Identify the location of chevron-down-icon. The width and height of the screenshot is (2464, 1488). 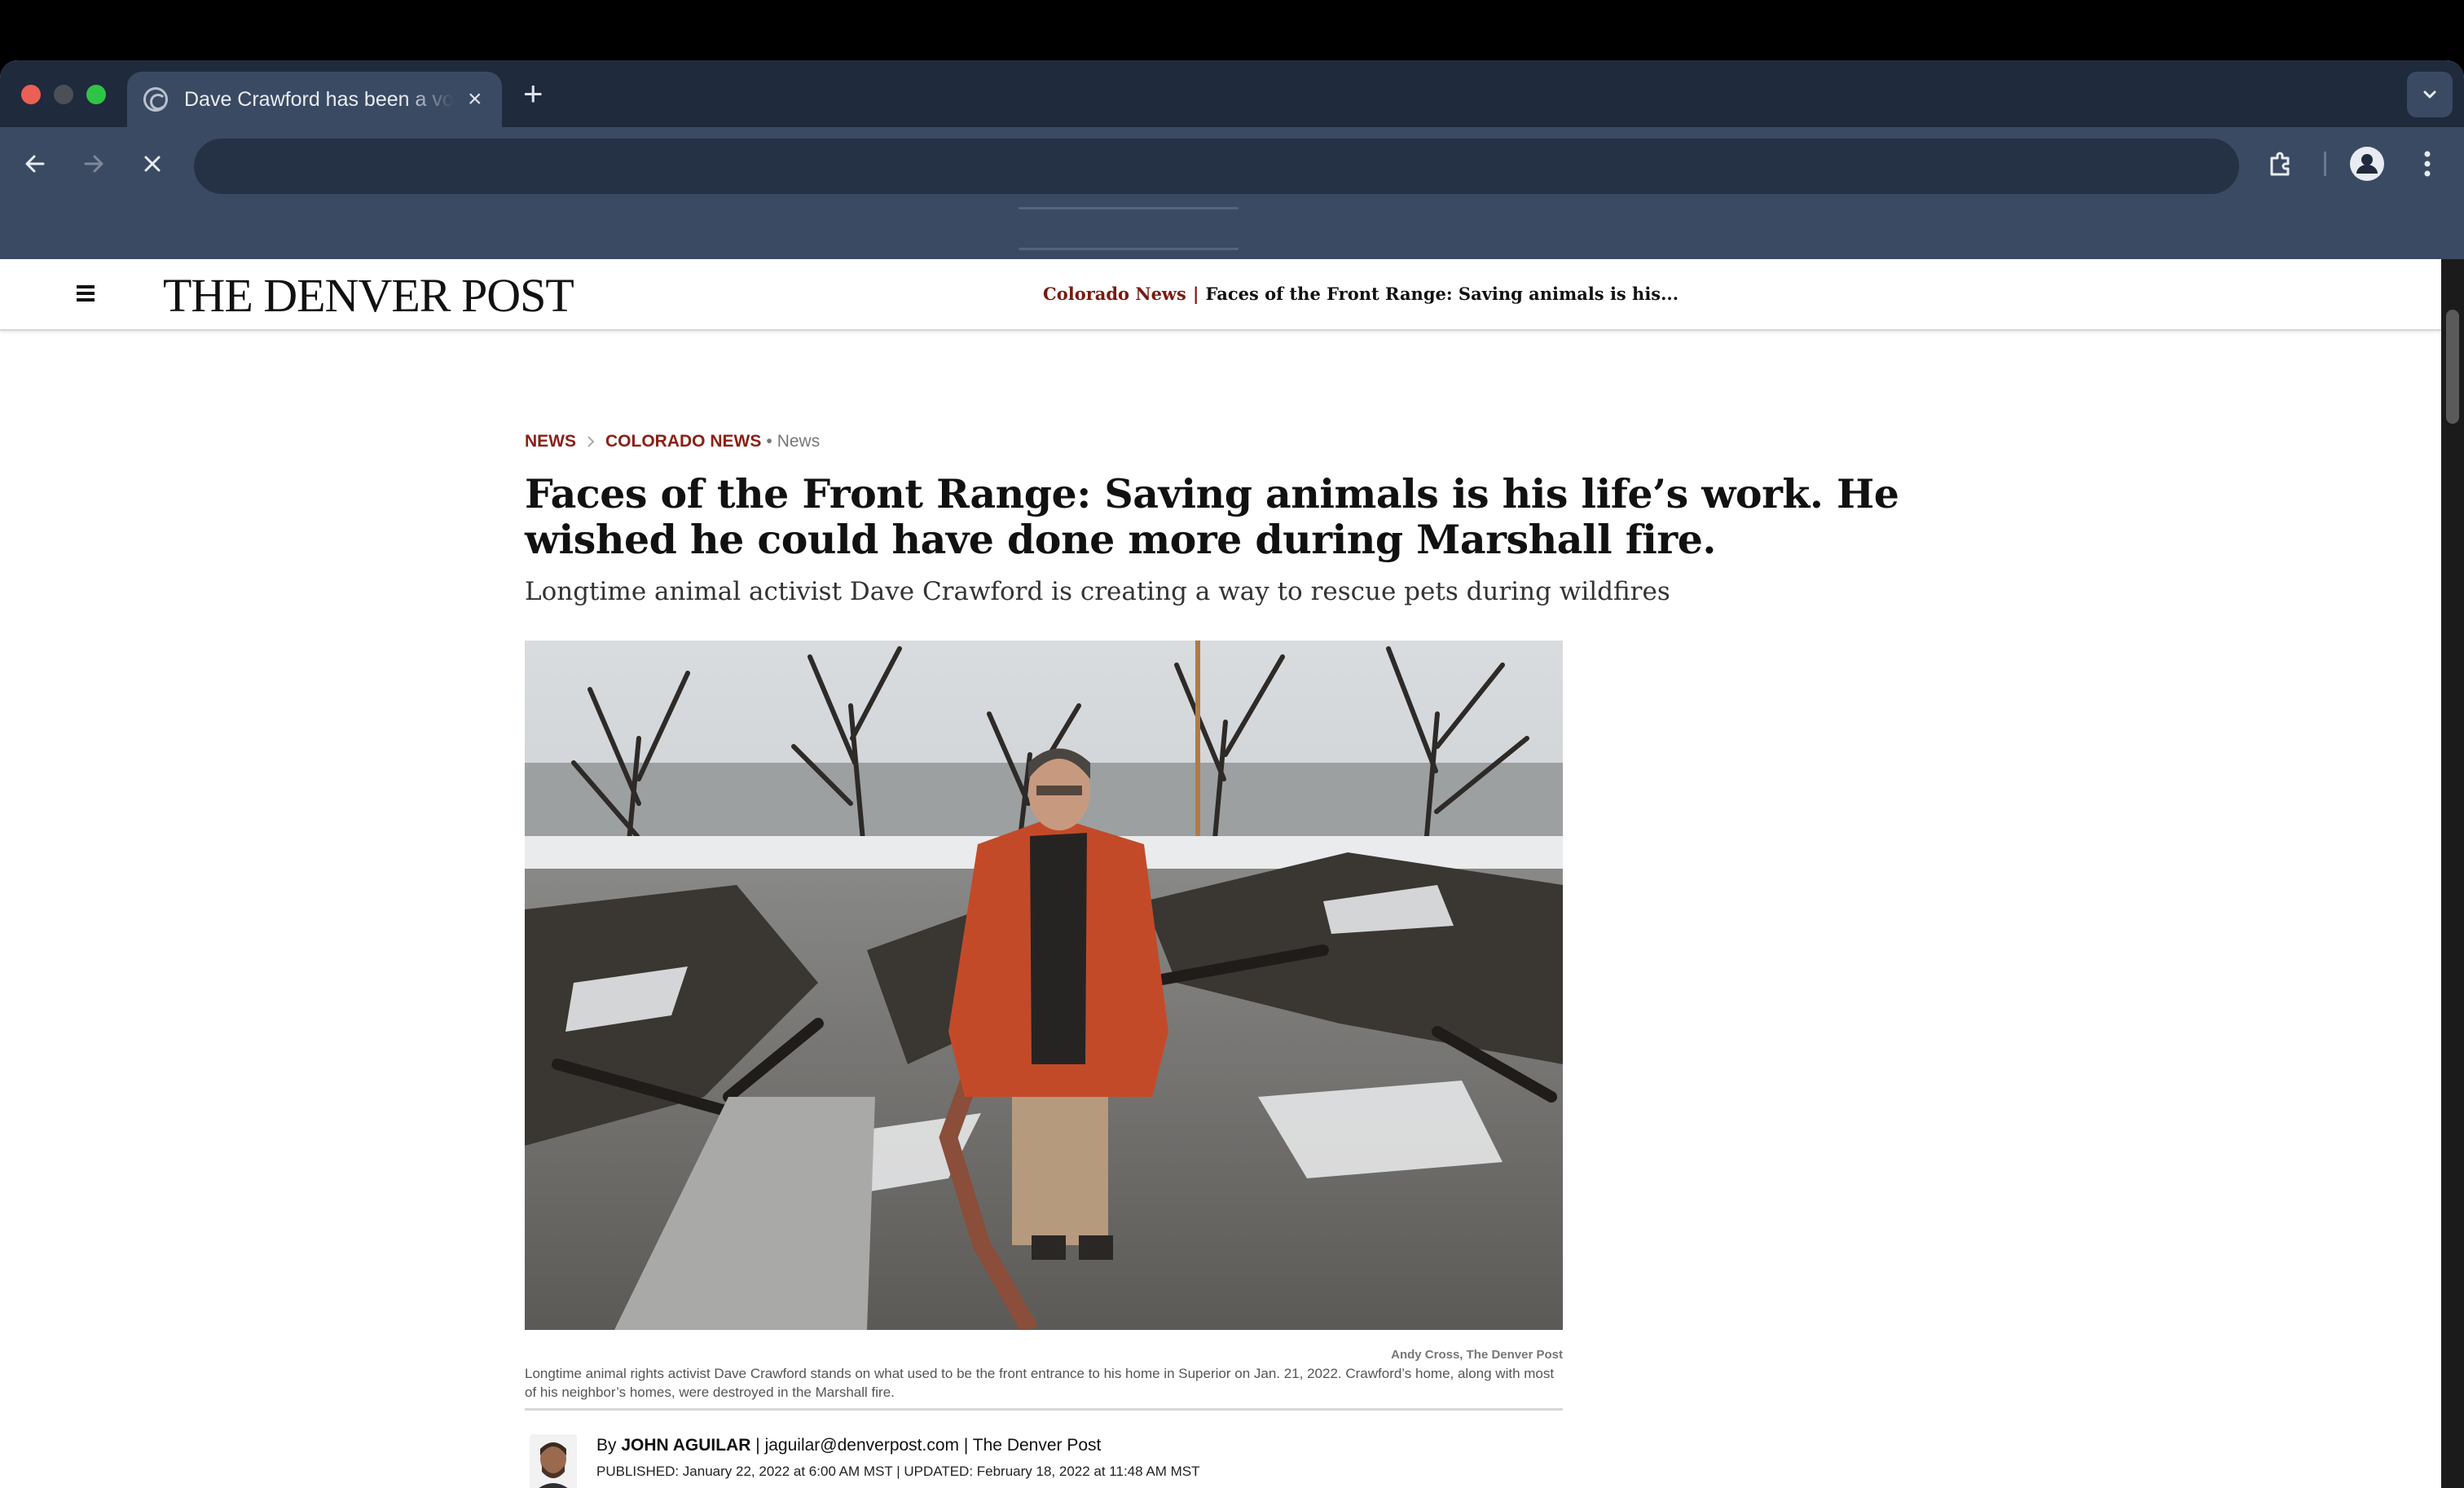
(2429, 94).